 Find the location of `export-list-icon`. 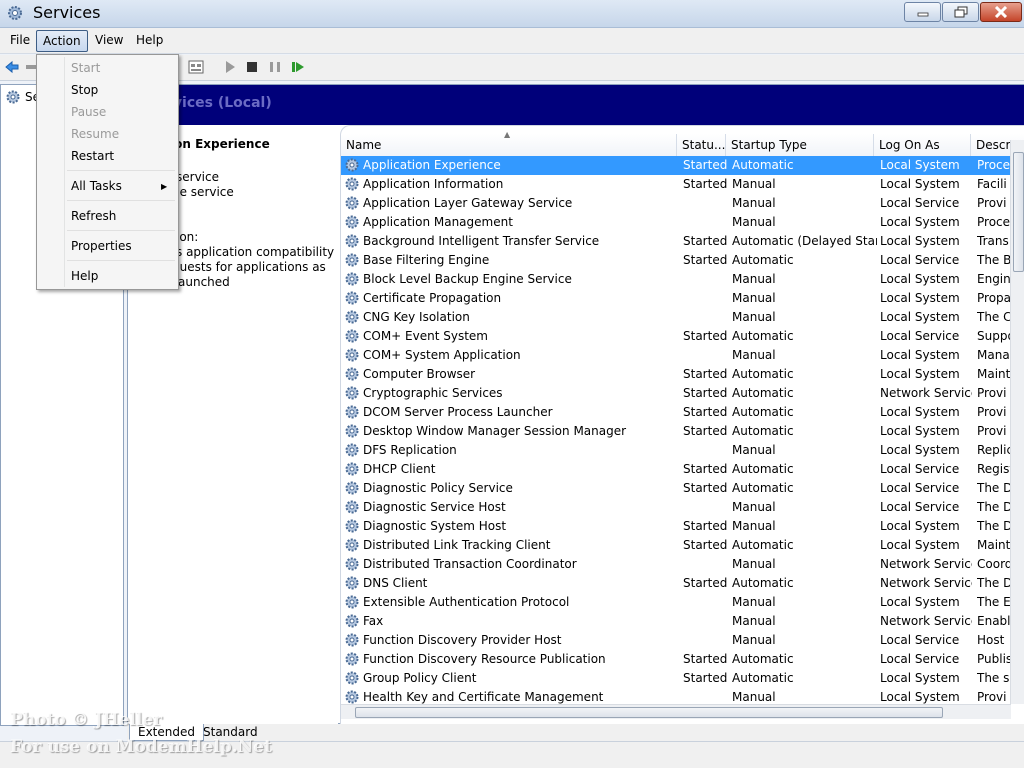

export-list-icon is located at coordinates (196, 67).